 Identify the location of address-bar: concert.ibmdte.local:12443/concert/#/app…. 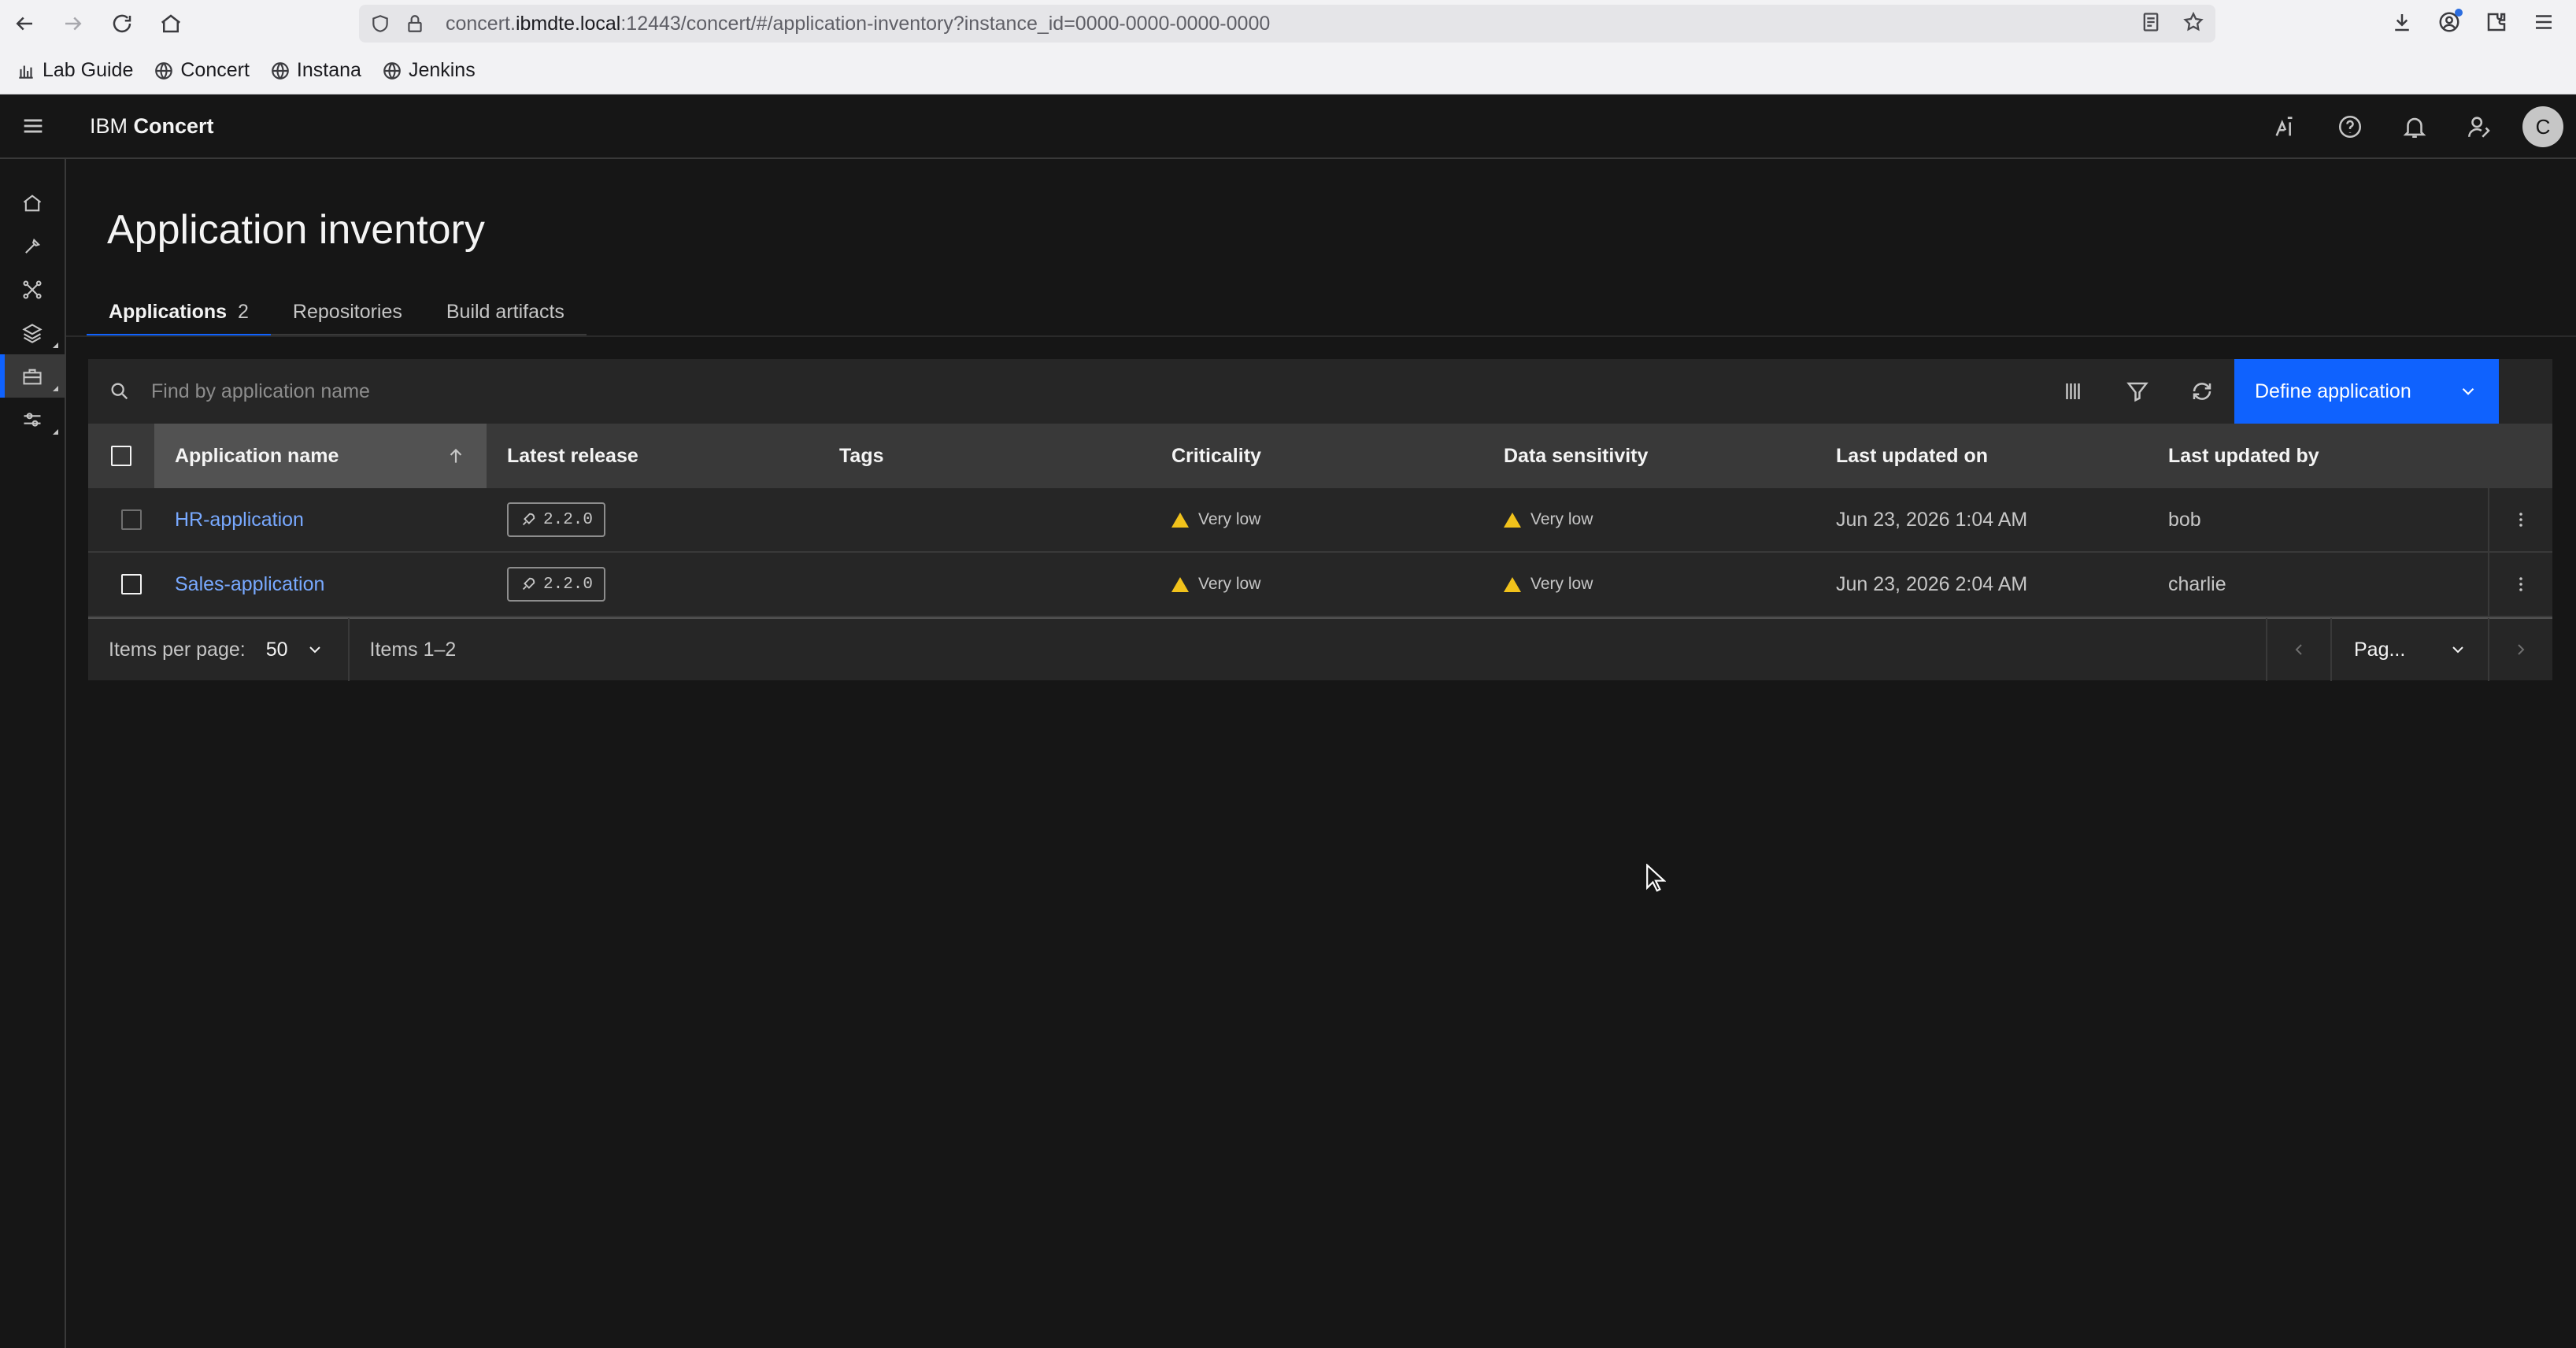
(1287, 24).